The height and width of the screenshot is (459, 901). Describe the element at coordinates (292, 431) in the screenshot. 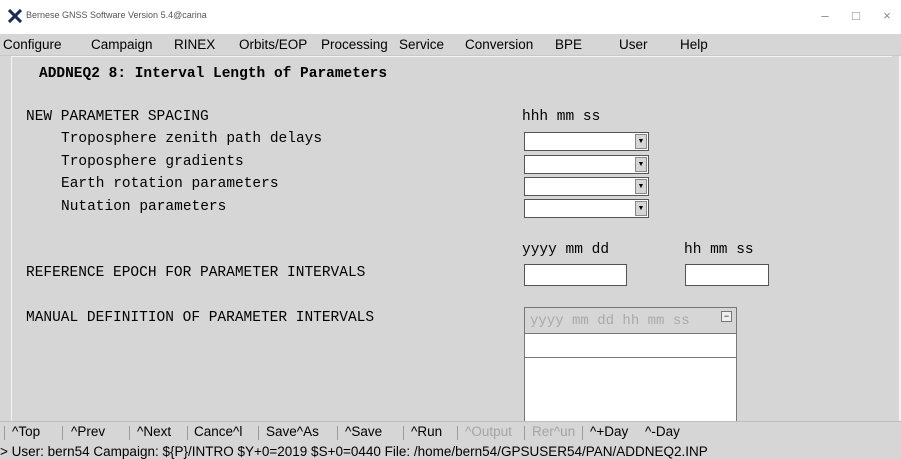

I see `save-as-button: Save^As` at that location.